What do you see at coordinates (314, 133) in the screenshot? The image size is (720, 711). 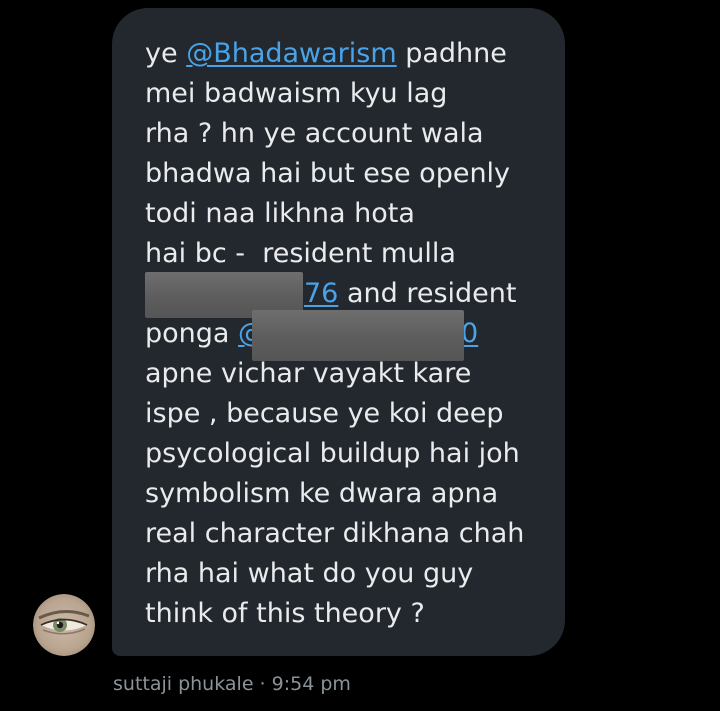 I see `message-line: rha ? hn ye account wala` at bounding box center [314, 133].